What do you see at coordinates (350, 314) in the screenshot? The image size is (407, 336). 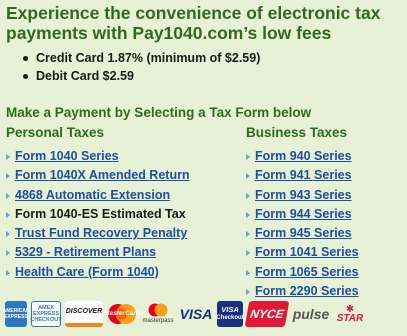 I see `star-logo: ✱ STAR` at bounding box center [350, 314].